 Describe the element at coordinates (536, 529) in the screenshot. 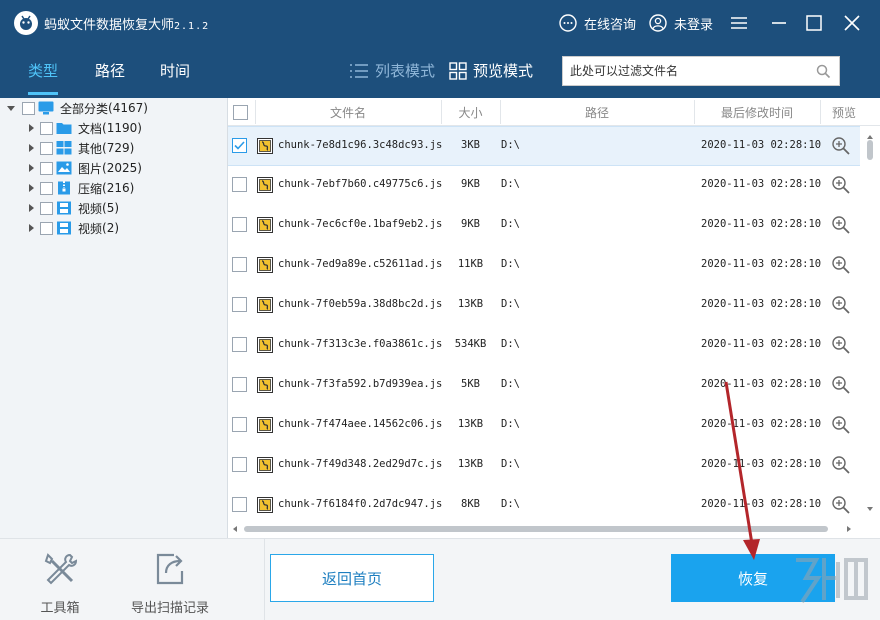

I see `horizontal-scroll-thumb` at that location.